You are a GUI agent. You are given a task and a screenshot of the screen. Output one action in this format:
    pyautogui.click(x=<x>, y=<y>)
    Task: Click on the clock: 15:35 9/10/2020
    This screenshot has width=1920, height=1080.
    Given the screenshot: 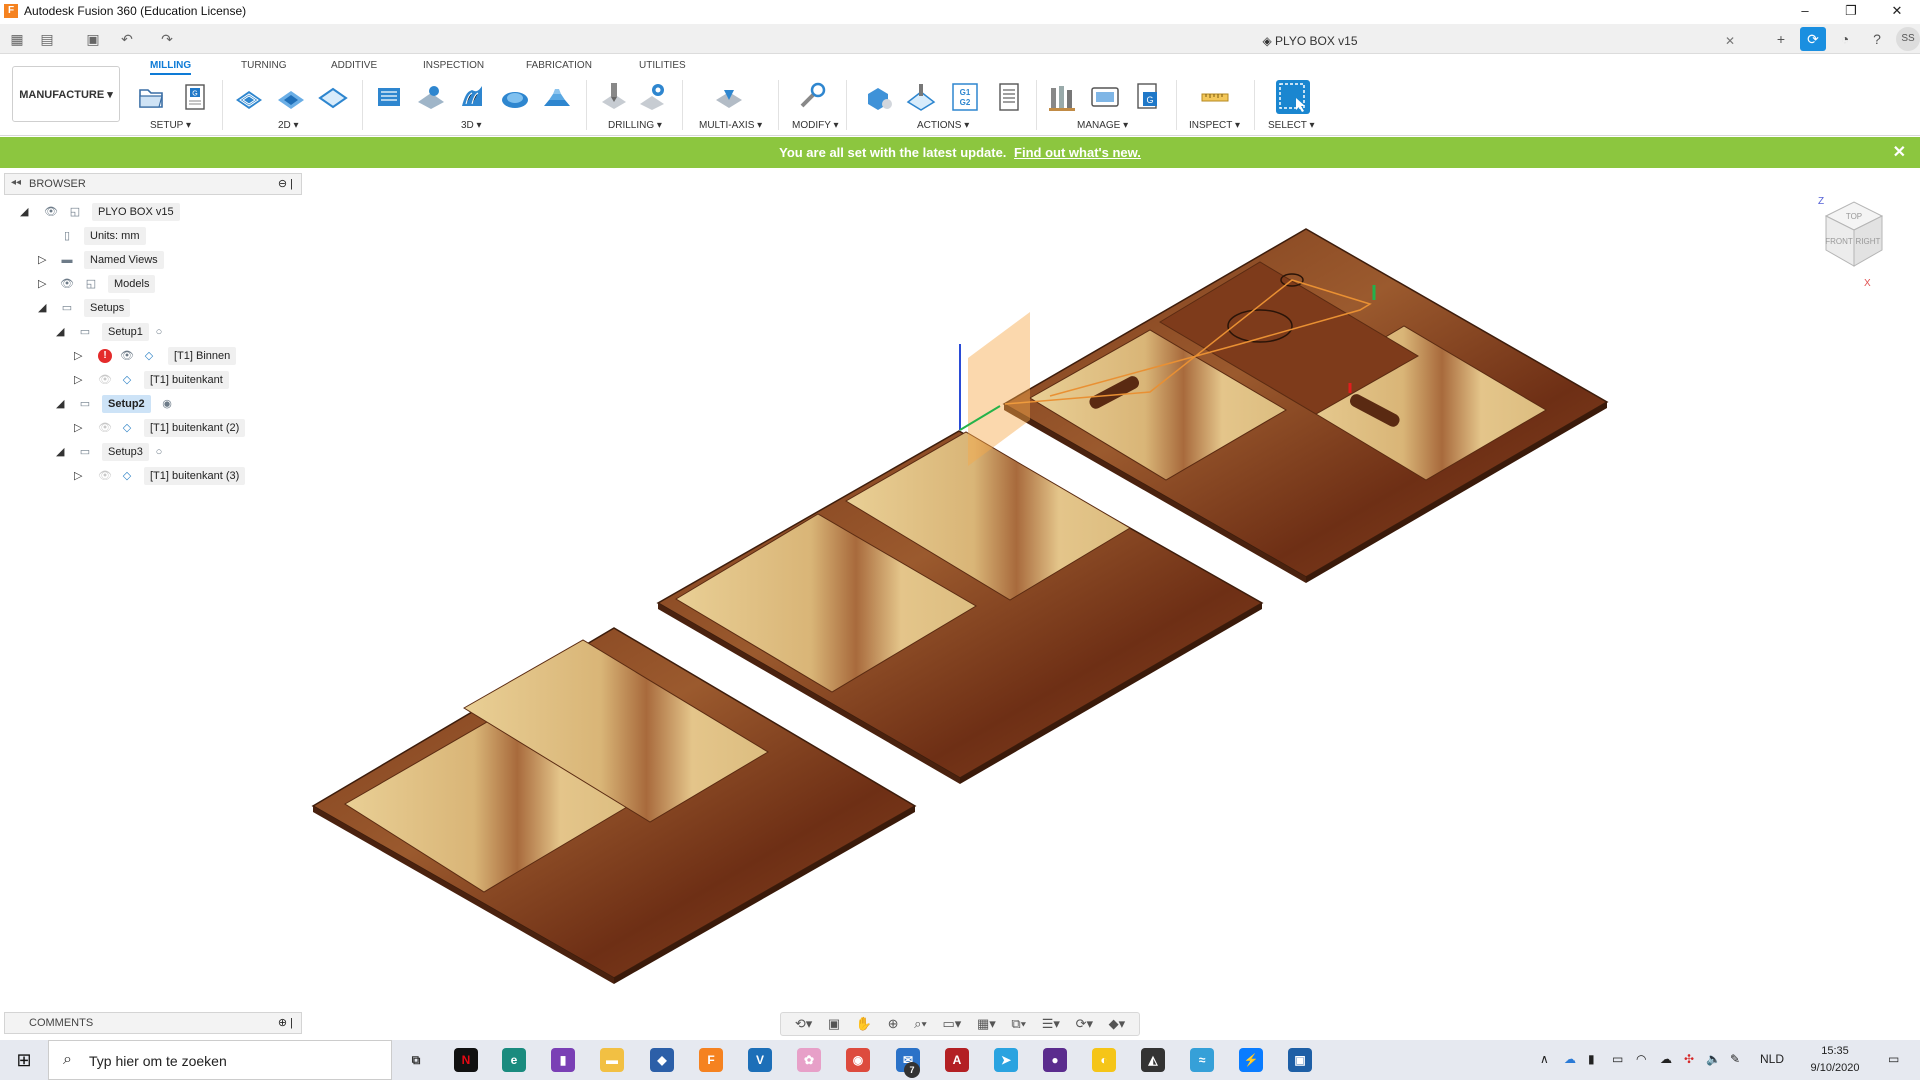 What is the action you would take?
    pyautogui.click(x=1835, y=1060)
    